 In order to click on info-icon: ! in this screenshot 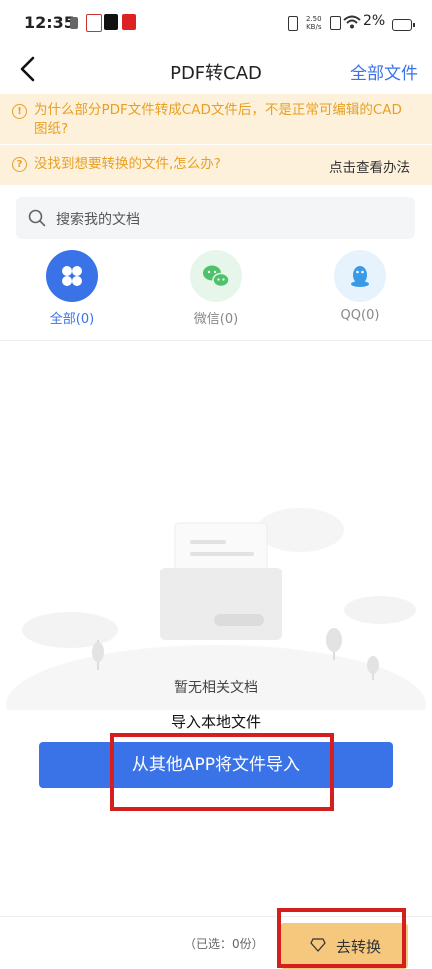, I will do `click(19, 111)`.